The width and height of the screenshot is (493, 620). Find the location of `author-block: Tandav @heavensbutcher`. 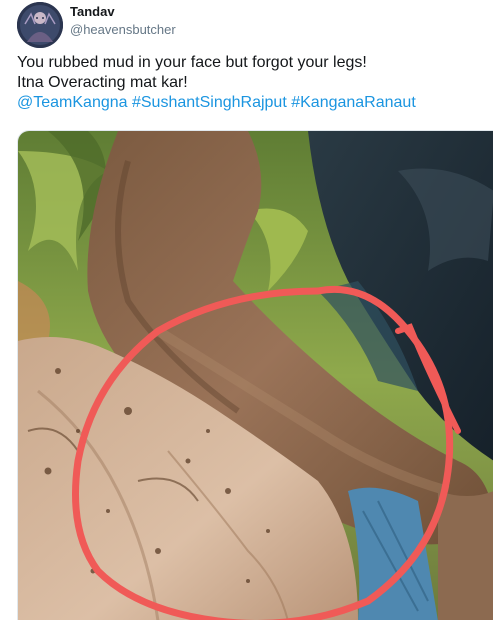

author-block: Tandav @heavensbutcher is located at coordinates (123, 21).